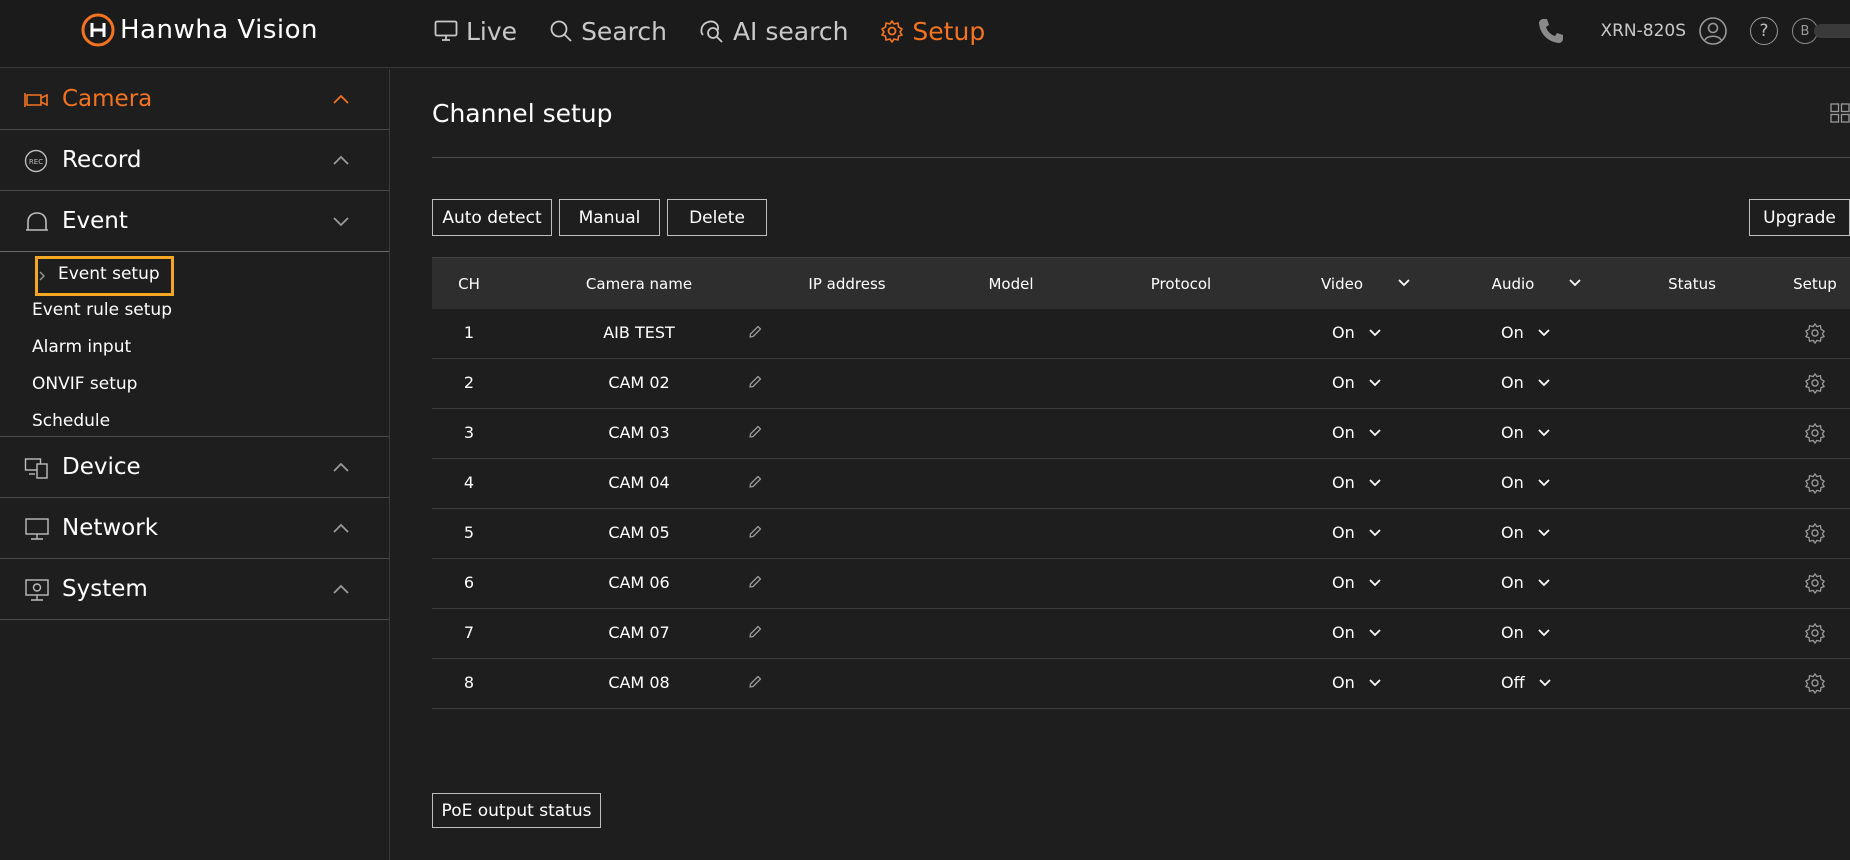 This screenshot has height=860, width=1850. I want to click on nav-setup: Setup, so click(932, 31).